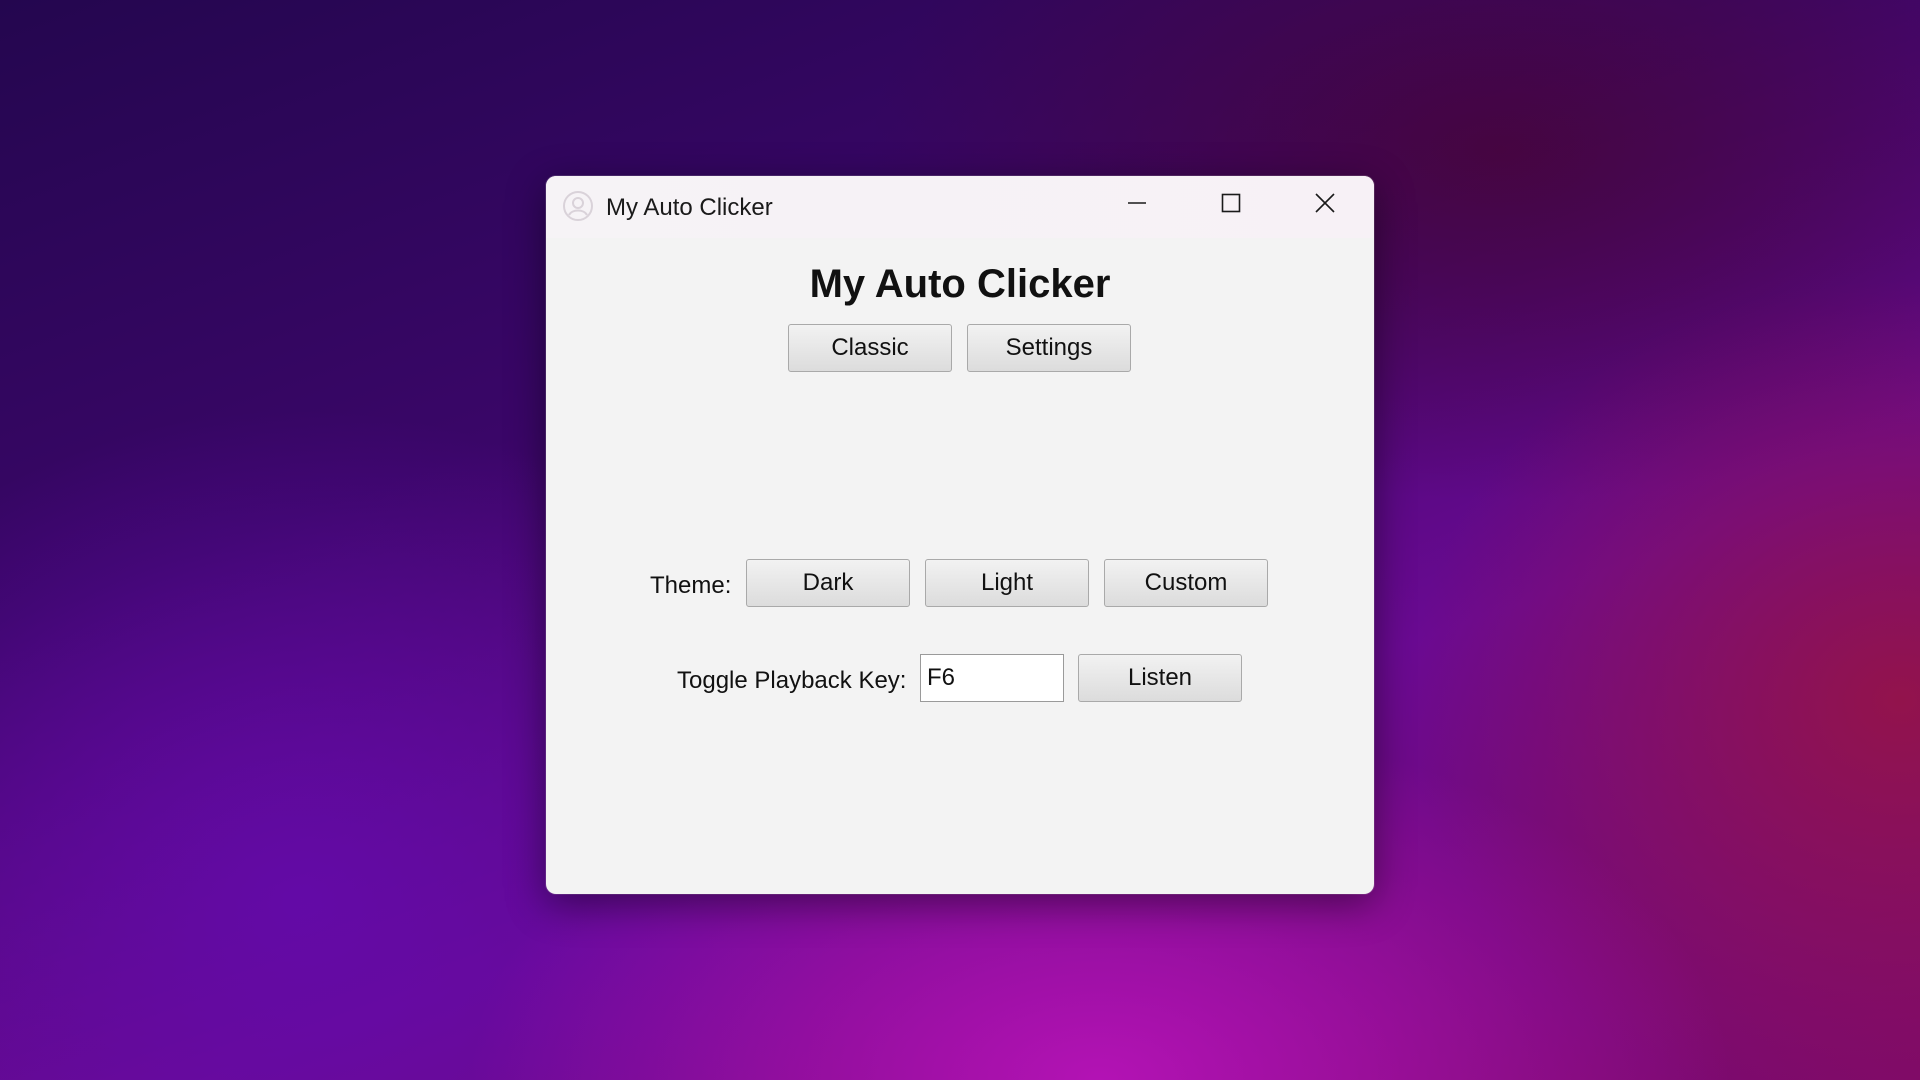 Image resolution: width=1920 pixels, height=1080 pixels. Describe the element at coordinates (578, 206) in the screenshot. I see `app-logo-icon` at that location.